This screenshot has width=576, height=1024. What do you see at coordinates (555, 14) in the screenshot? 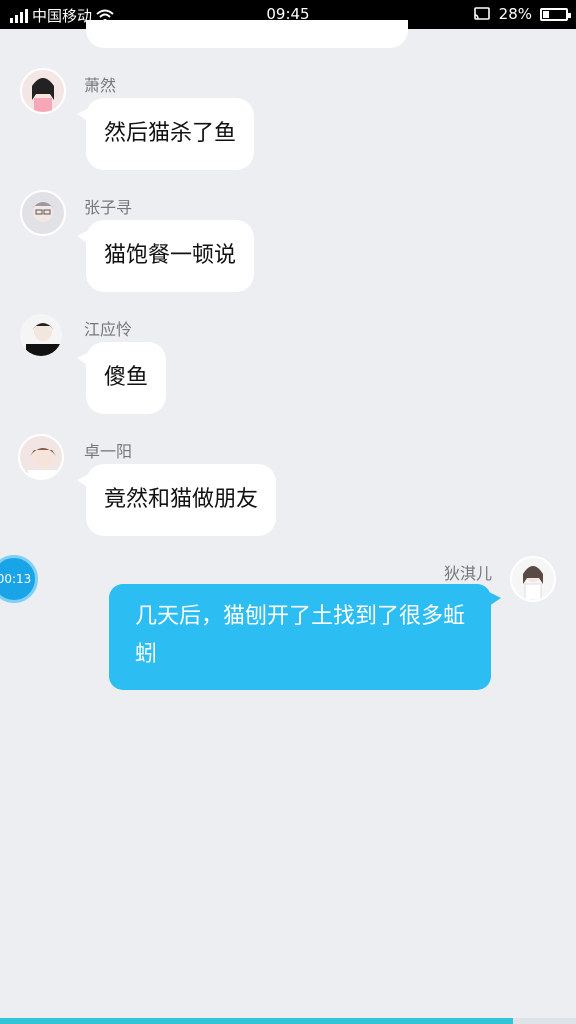
I see `battery-icon` at bounding box center [555, 14].